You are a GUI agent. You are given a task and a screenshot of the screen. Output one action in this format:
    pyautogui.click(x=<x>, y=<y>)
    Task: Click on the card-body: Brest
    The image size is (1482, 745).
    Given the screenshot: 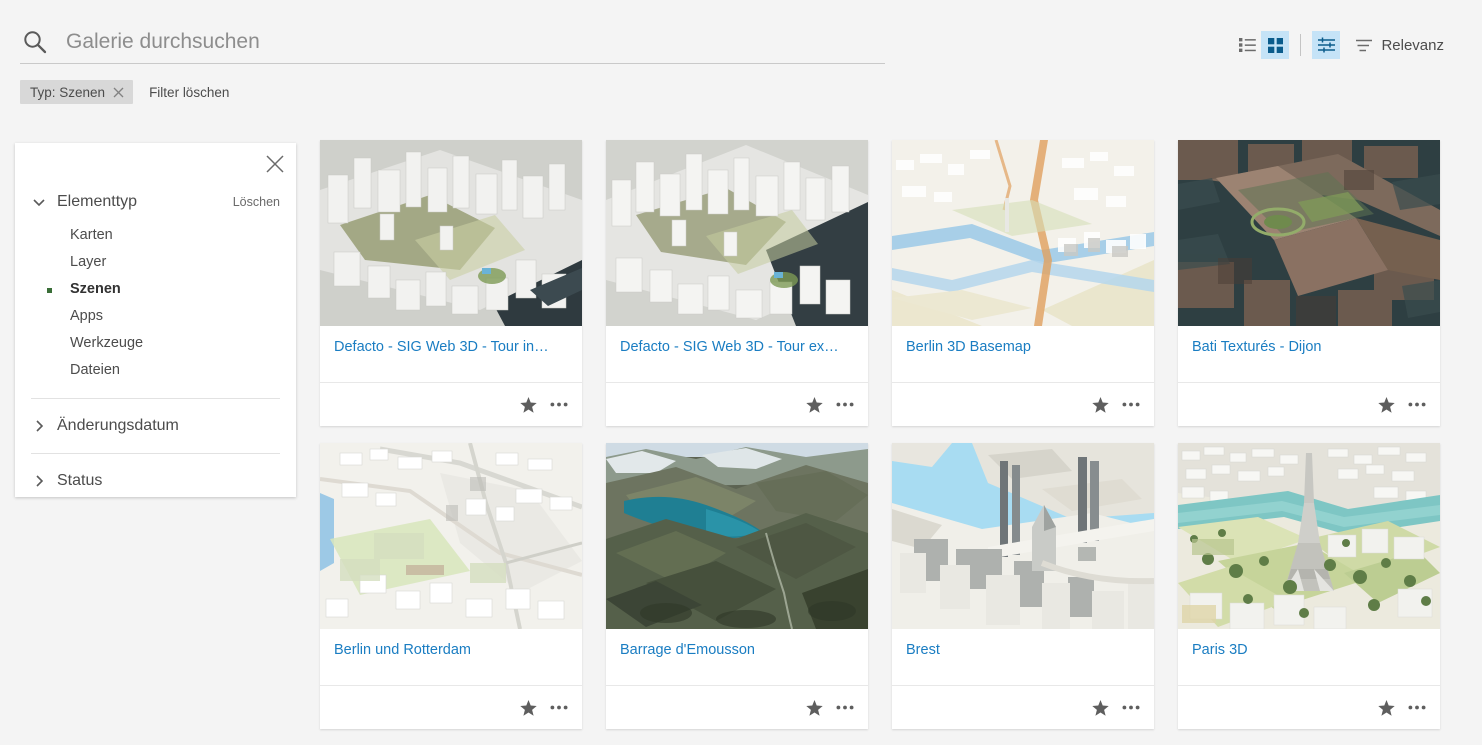 What is the action you would take?
    pyautogui.click(x=1023, y=657)
    